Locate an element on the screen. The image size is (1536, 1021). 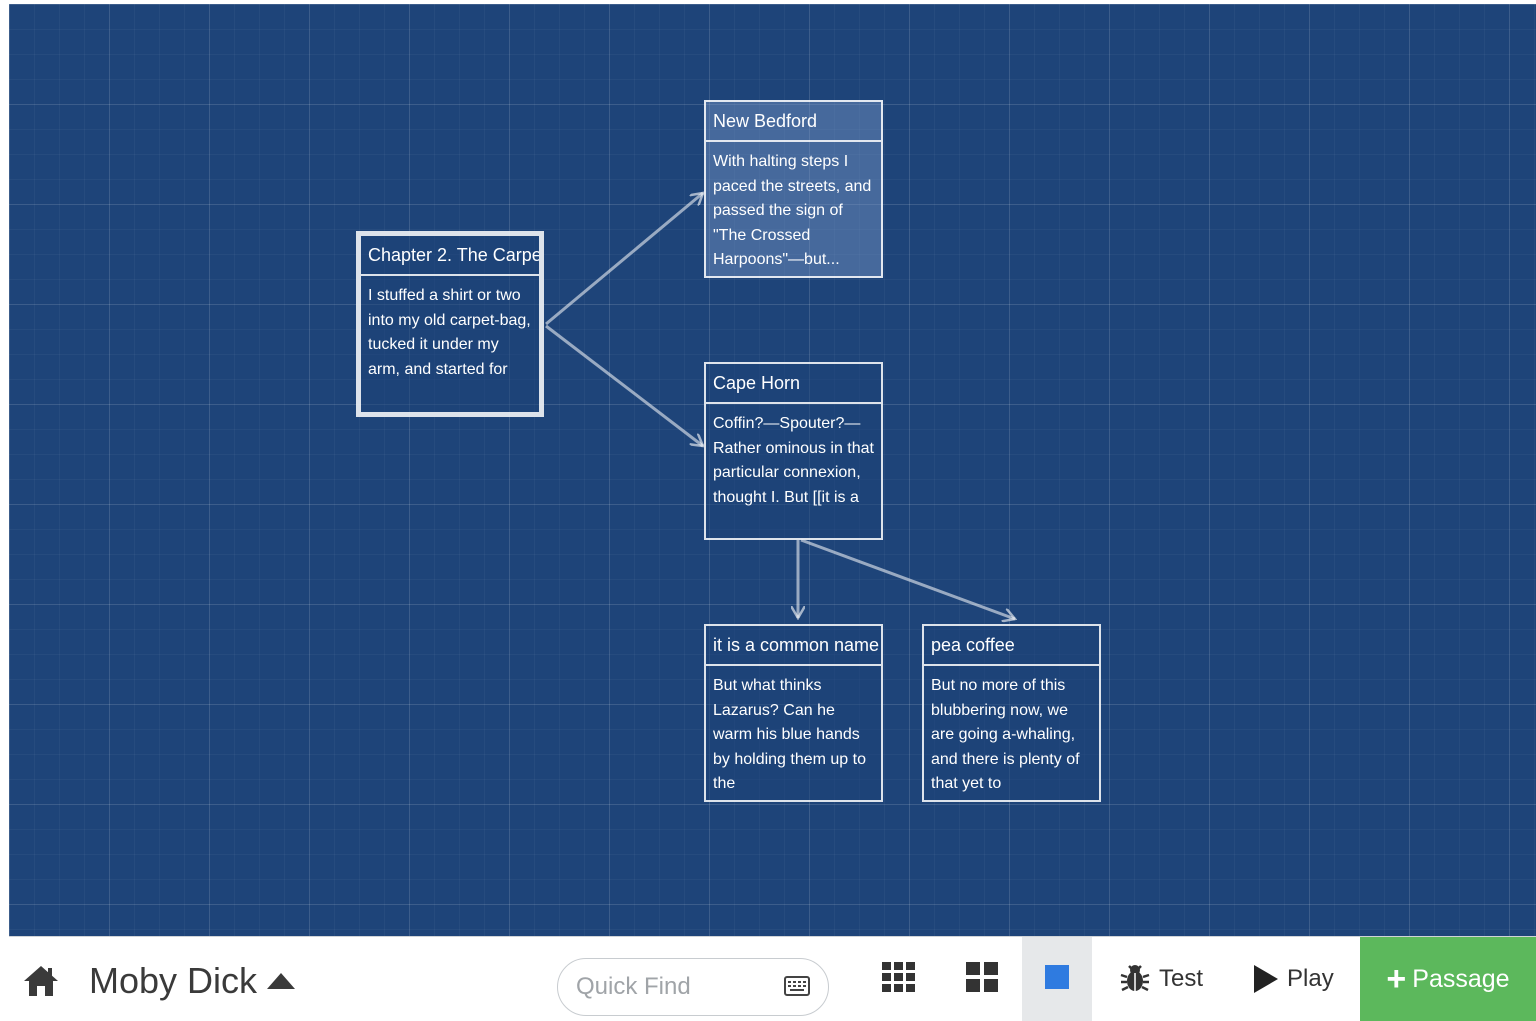
zoom-passage-detail-button is located at coordinates (1057, 979).